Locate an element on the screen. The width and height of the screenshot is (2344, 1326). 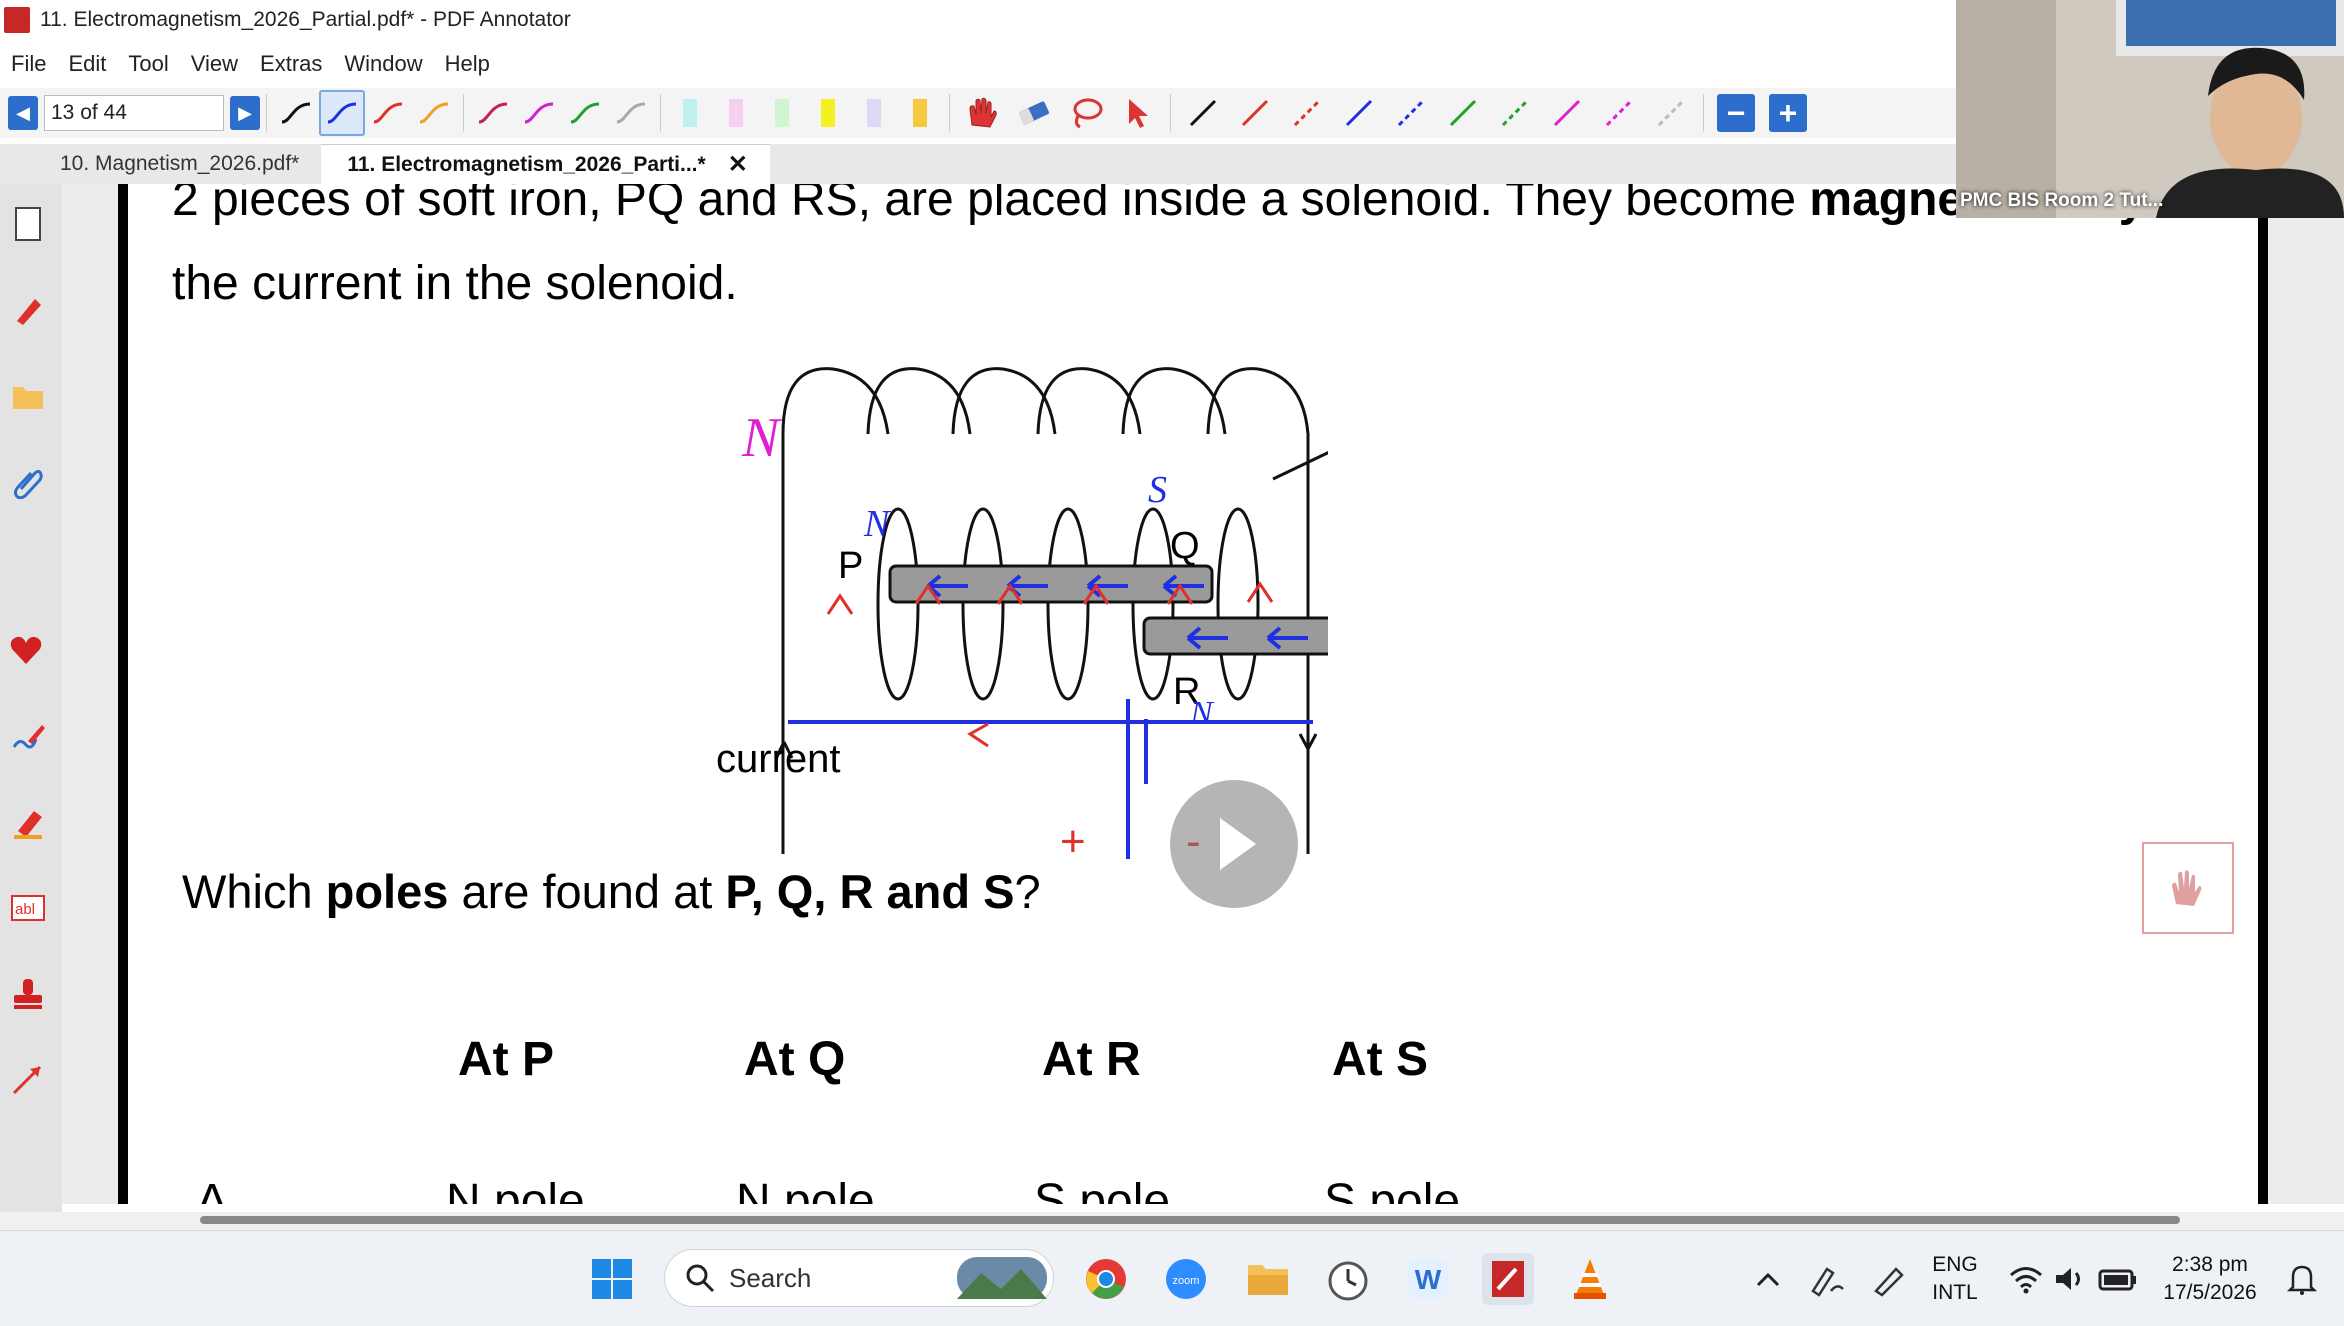
annotation-plus: + is located at coordinates (1073, 840).